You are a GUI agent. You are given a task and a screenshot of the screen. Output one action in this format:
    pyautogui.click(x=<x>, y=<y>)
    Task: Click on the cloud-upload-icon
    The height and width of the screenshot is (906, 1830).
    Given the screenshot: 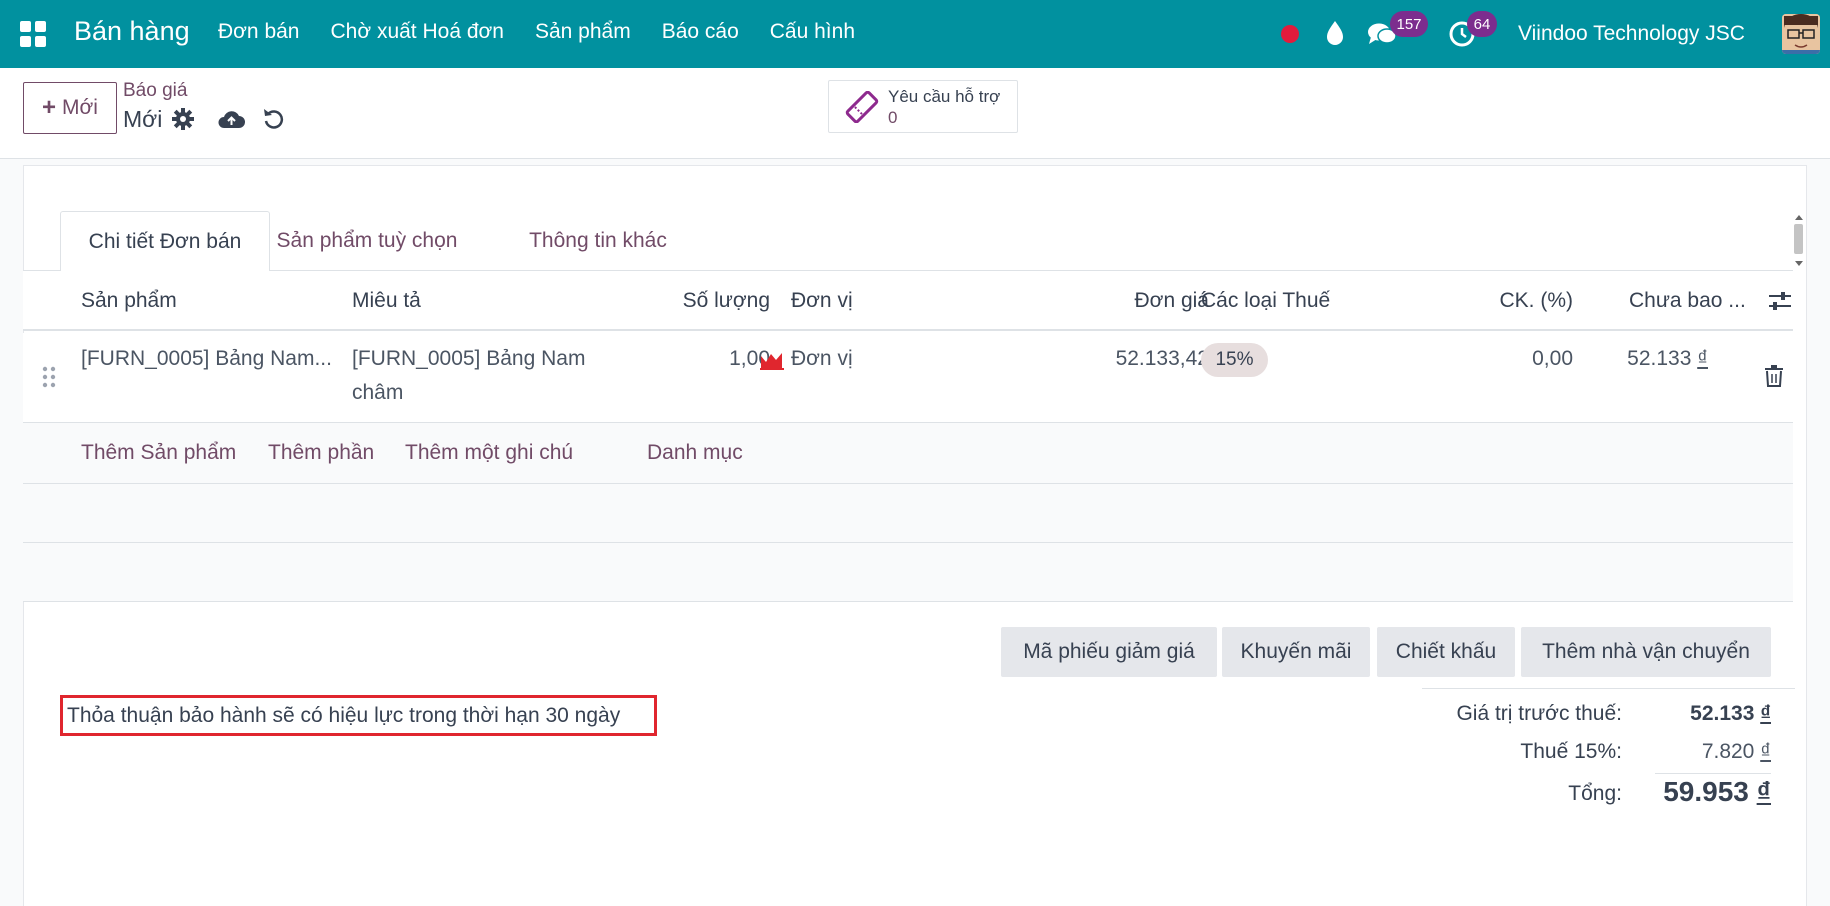 What is the action you would take?
    pyautogui.click(x=231, y=119)
    